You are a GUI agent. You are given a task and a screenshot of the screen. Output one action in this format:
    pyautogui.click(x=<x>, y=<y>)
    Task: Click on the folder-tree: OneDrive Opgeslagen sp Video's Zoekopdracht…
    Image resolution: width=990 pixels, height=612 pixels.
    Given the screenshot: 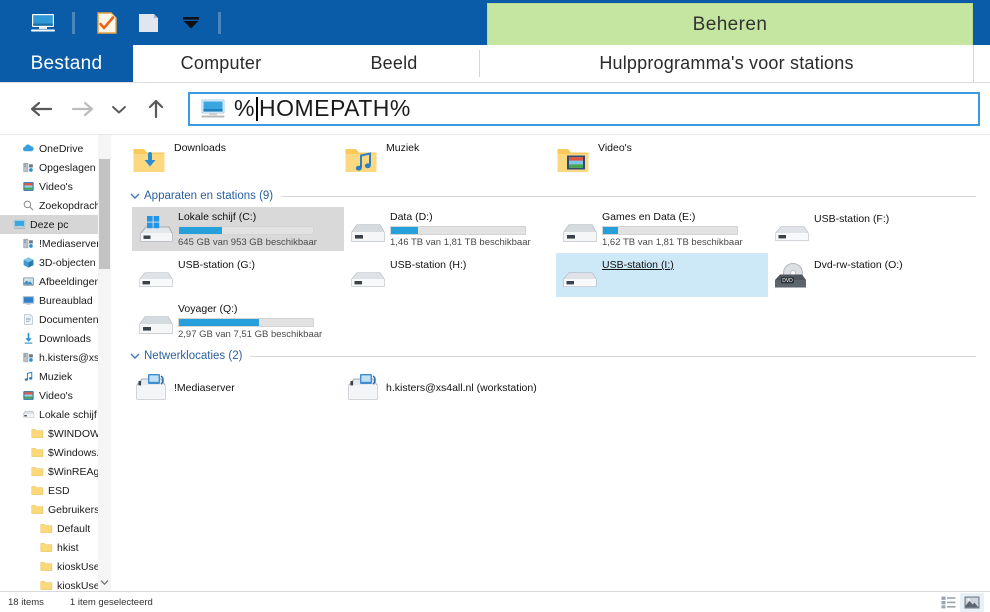 What is the action you would take?
    pyautogui.click(x=55, y=363)
    